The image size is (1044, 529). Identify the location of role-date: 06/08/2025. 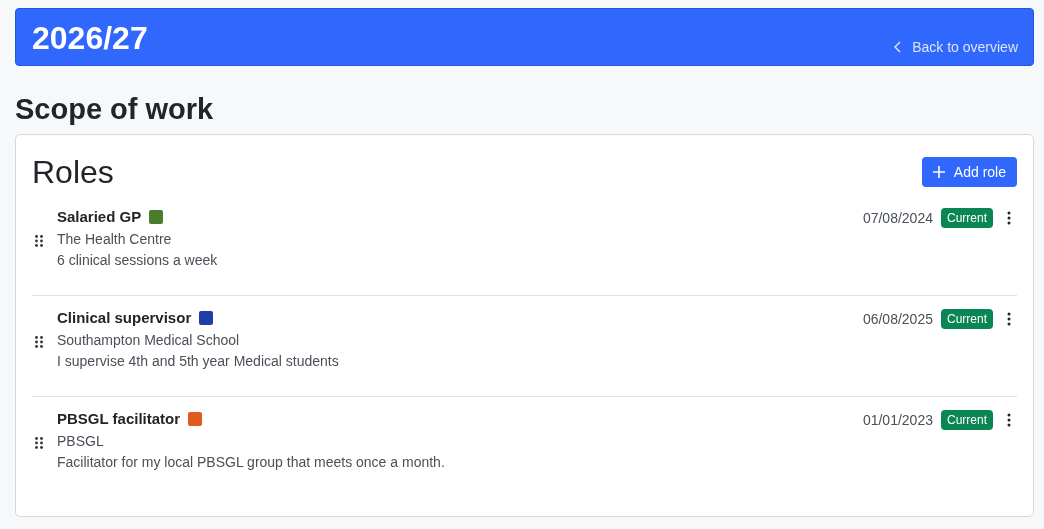
(897, 319).